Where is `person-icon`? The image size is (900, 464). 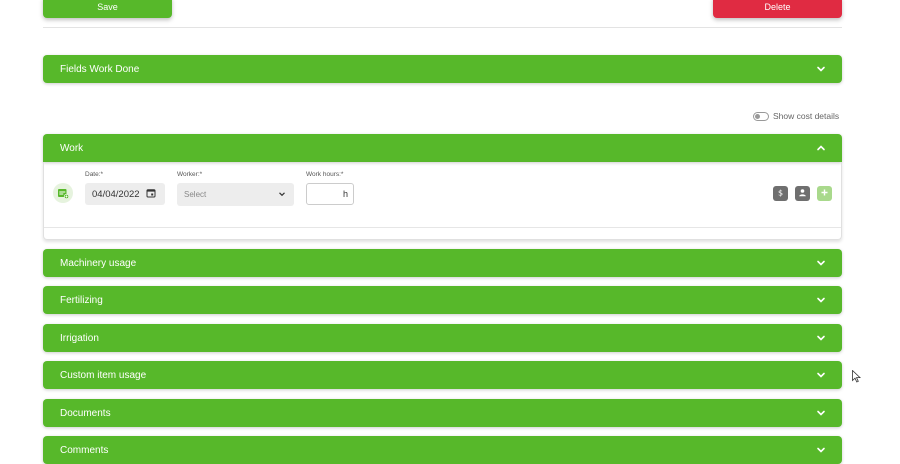
person-icon is located at coordinates (802, 193).